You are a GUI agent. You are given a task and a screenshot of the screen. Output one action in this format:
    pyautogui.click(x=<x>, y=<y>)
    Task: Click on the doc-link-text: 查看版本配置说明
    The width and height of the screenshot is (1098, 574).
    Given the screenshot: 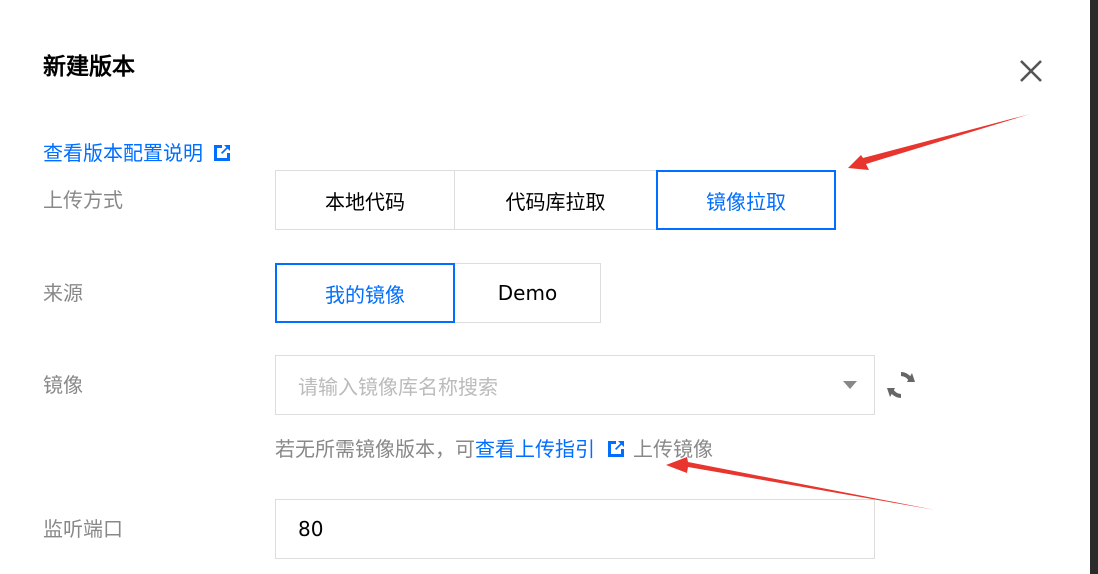 What is the action you would take?
    pyautogui.click(x=123, y=153)
    